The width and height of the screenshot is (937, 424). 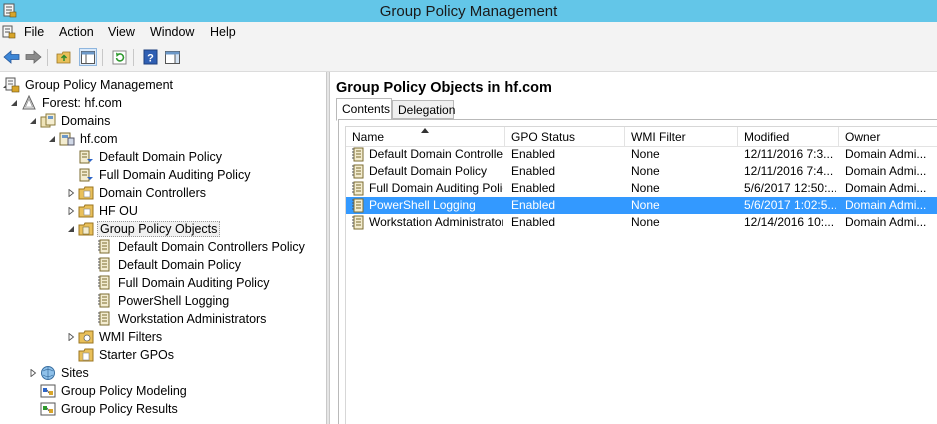 I want to click on show-action-pane-icon, so click(x=172, y=57).